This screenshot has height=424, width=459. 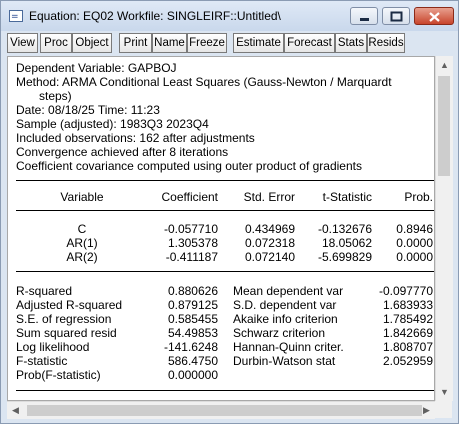 I want to click on horizontal-scrollbar: ◀ ▶, so click(x=221, y=410).